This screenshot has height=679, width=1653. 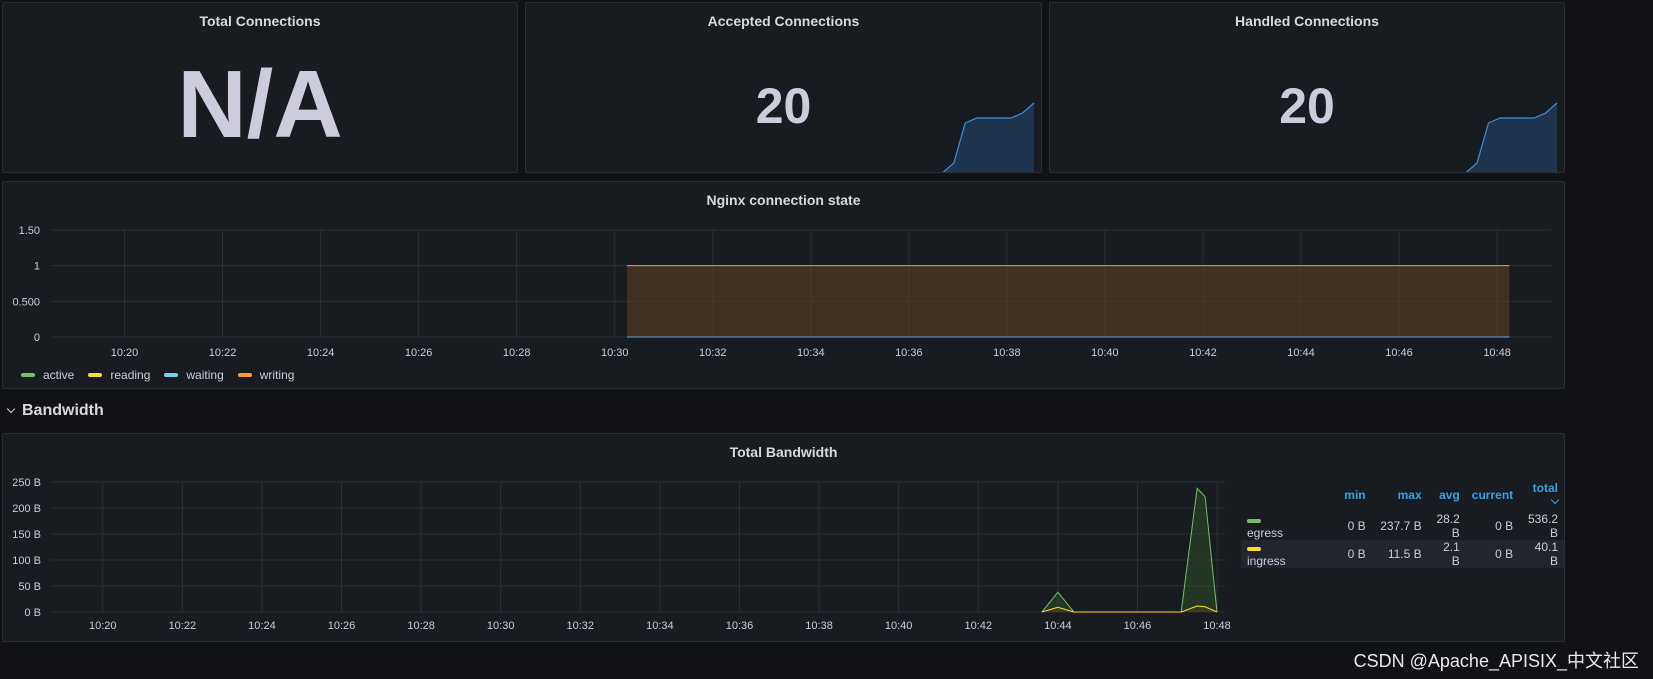 What do you see at coordinates (1447, 495) in the screenshot?
I see `legend-header-avg: avg` at bounding box center [1447, 495].